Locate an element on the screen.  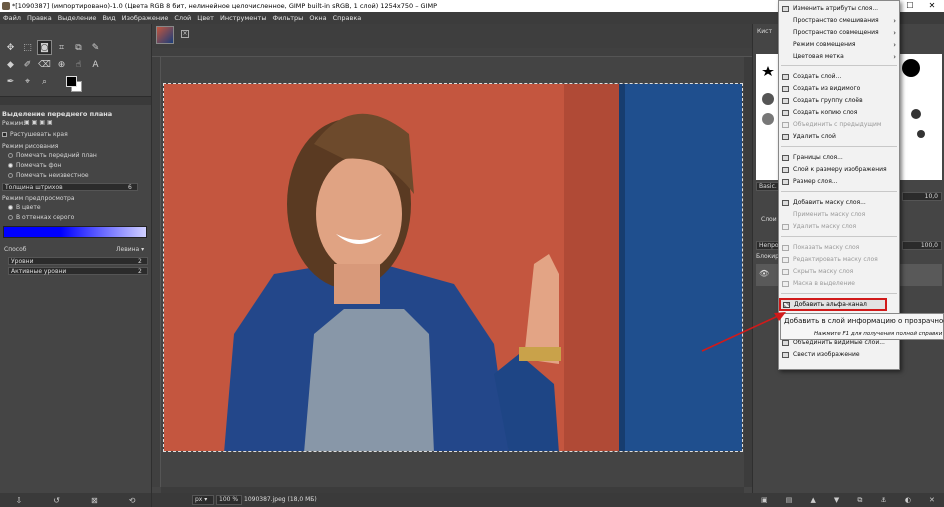
foreground-color-swatch is located at coordinates (71, 81).